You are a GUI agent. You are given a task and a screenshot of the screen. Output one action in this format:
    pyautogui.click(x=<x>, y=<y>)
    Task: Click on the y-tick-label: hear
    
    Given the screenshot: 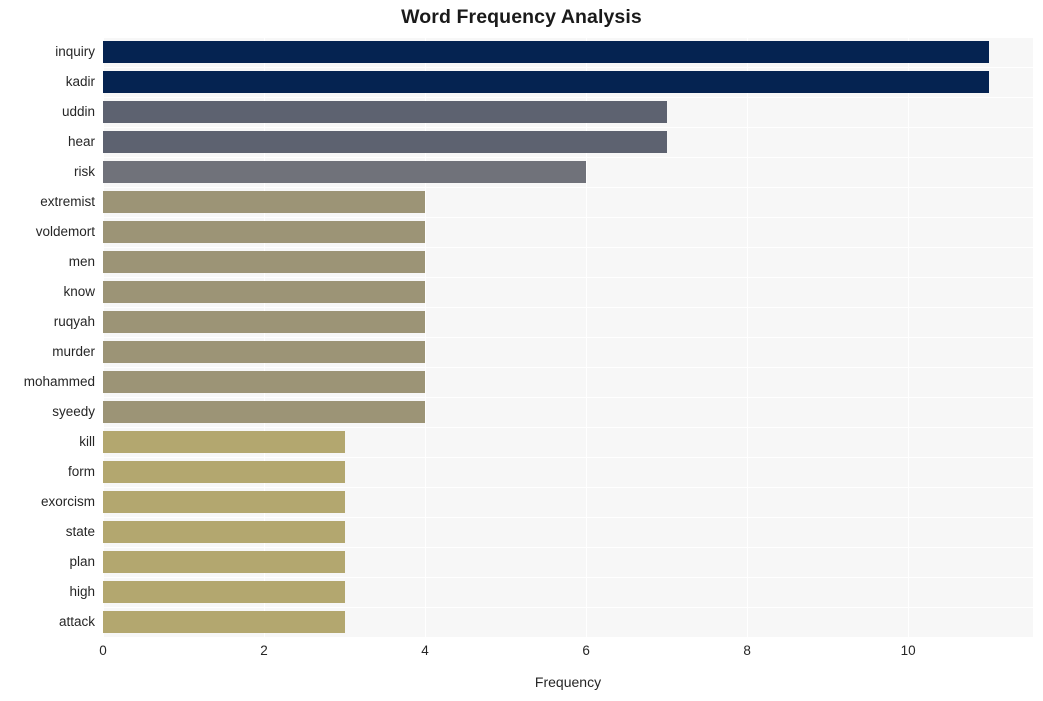 What is the action you would take?
    pyautogui.click(x=81, y=141)
    